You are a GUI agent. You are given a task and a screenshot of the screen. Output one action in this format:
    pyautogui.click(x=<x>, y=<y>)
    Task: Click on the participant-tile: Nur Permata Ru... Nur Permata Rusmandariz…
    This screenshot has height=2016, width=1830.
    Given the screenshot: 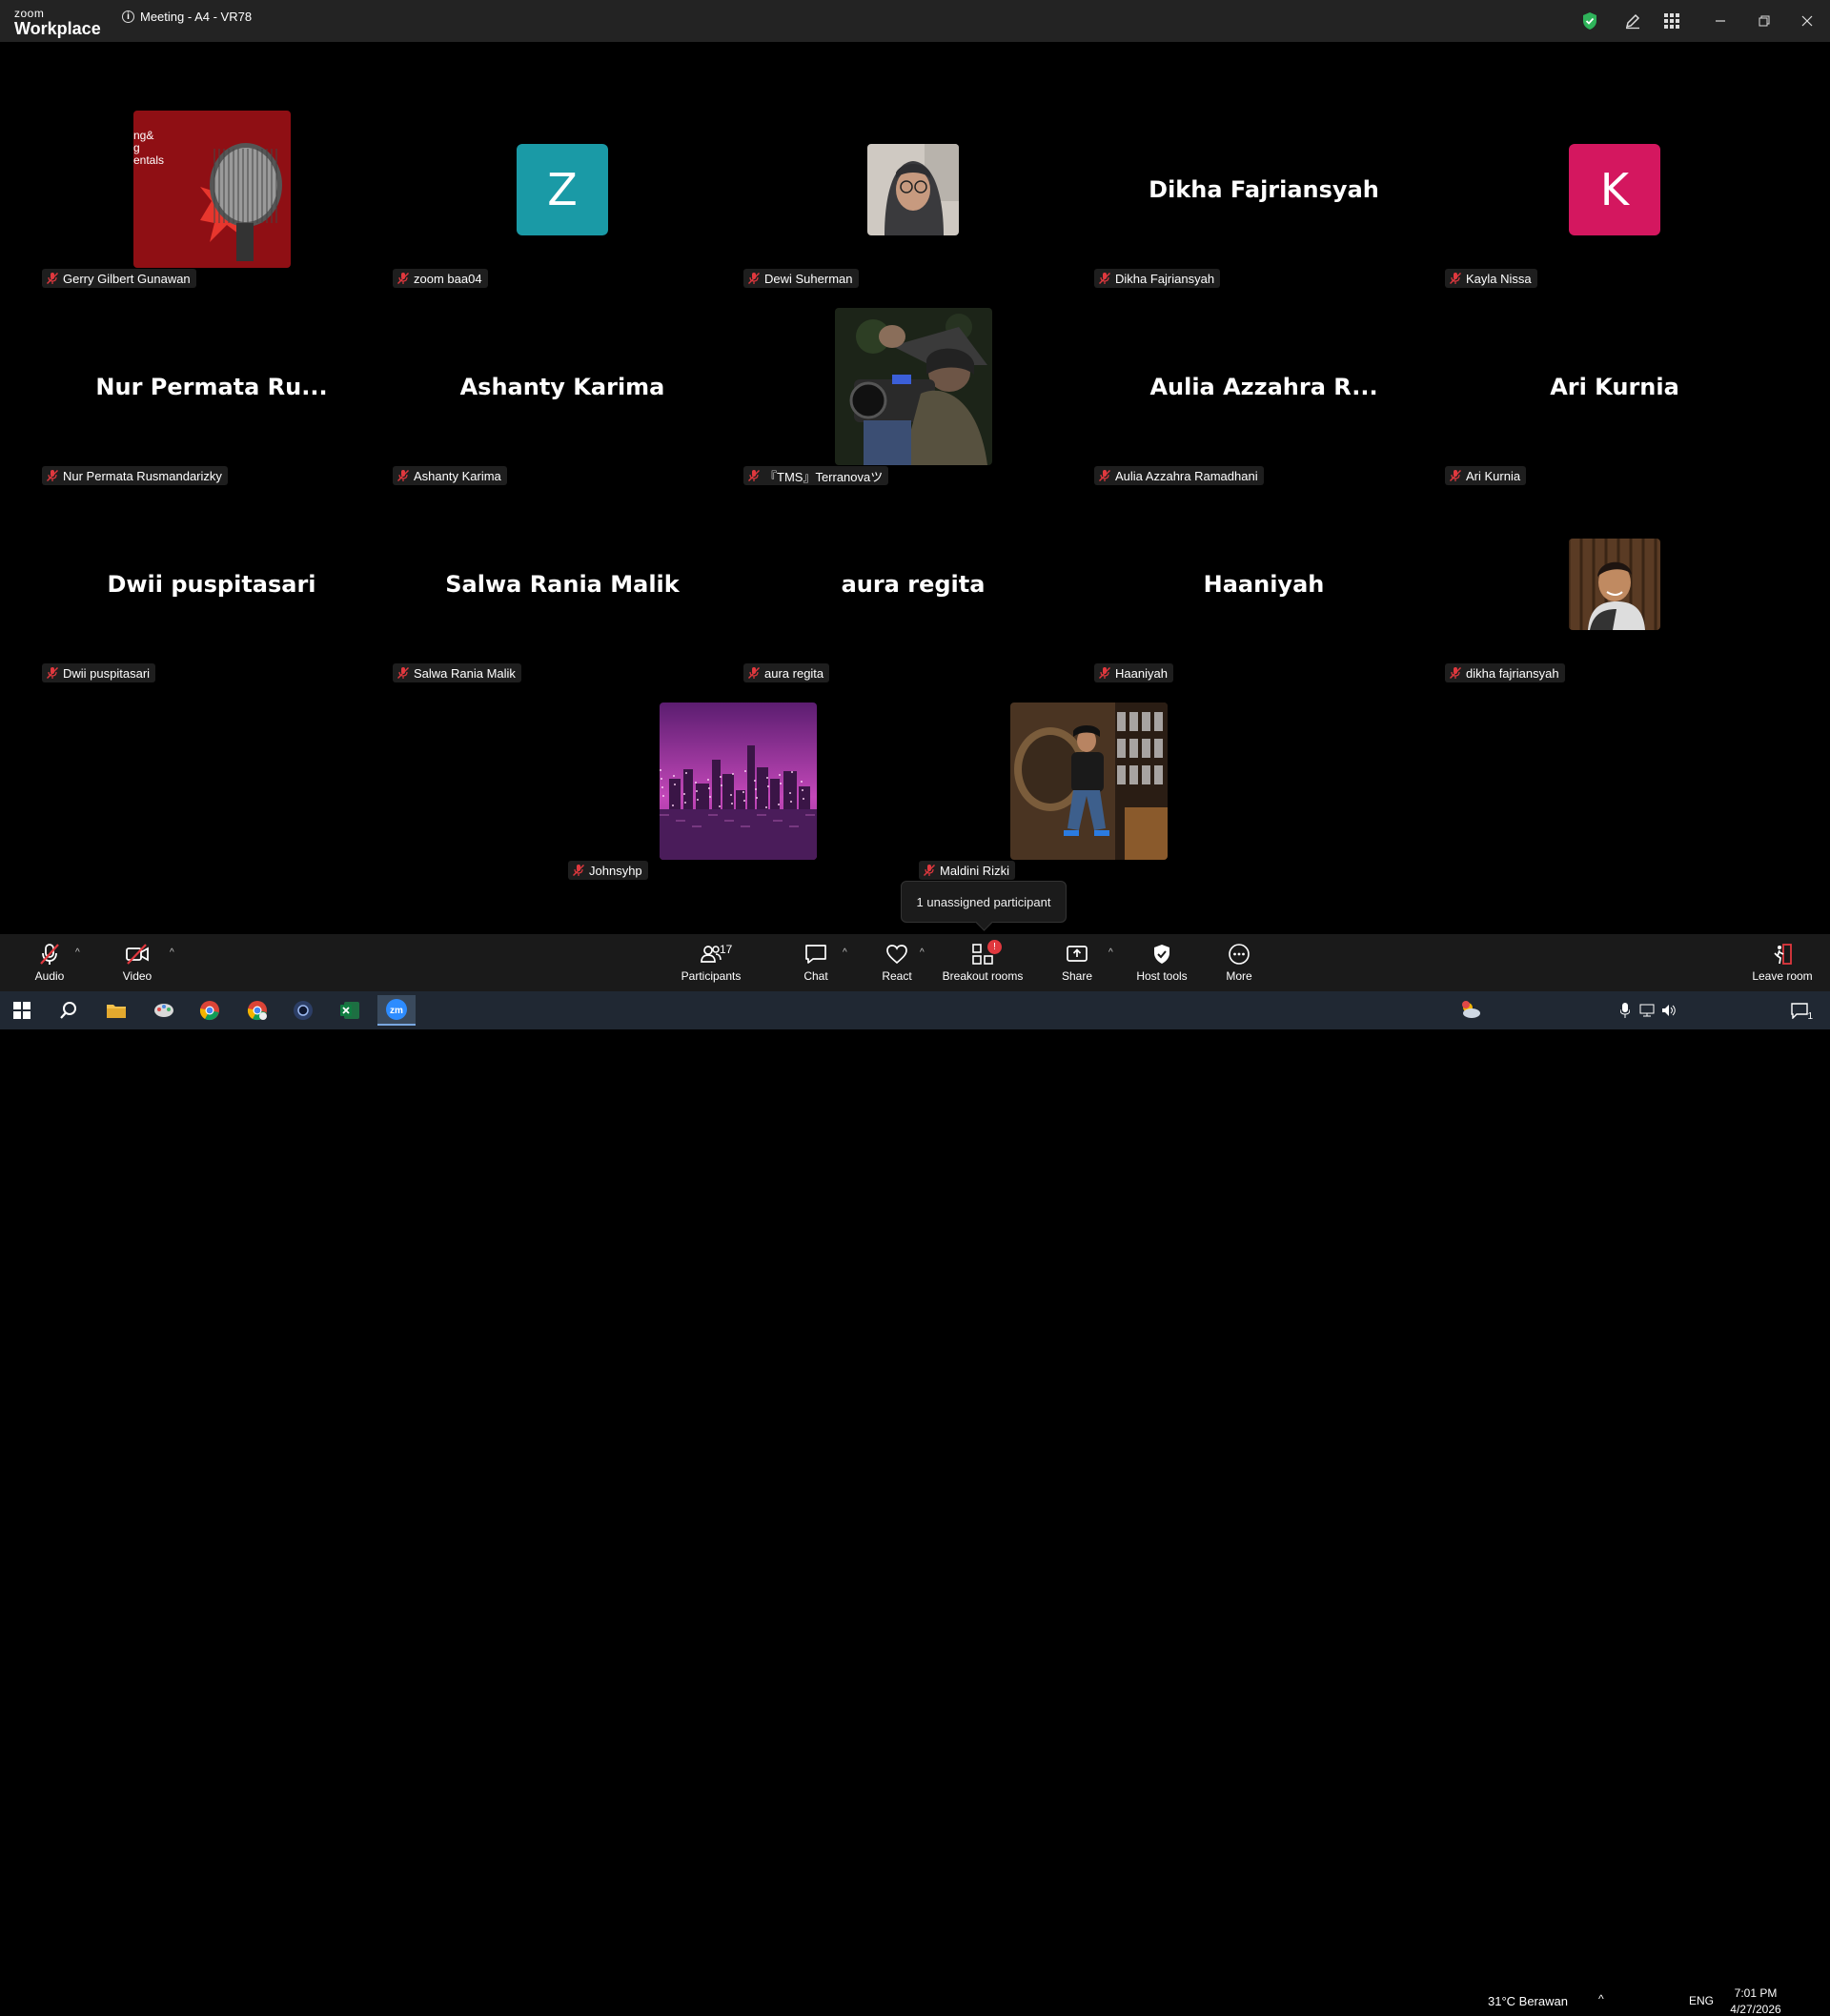 What is the action you would take?
    pyautogui.click(x=211, y=386)
    